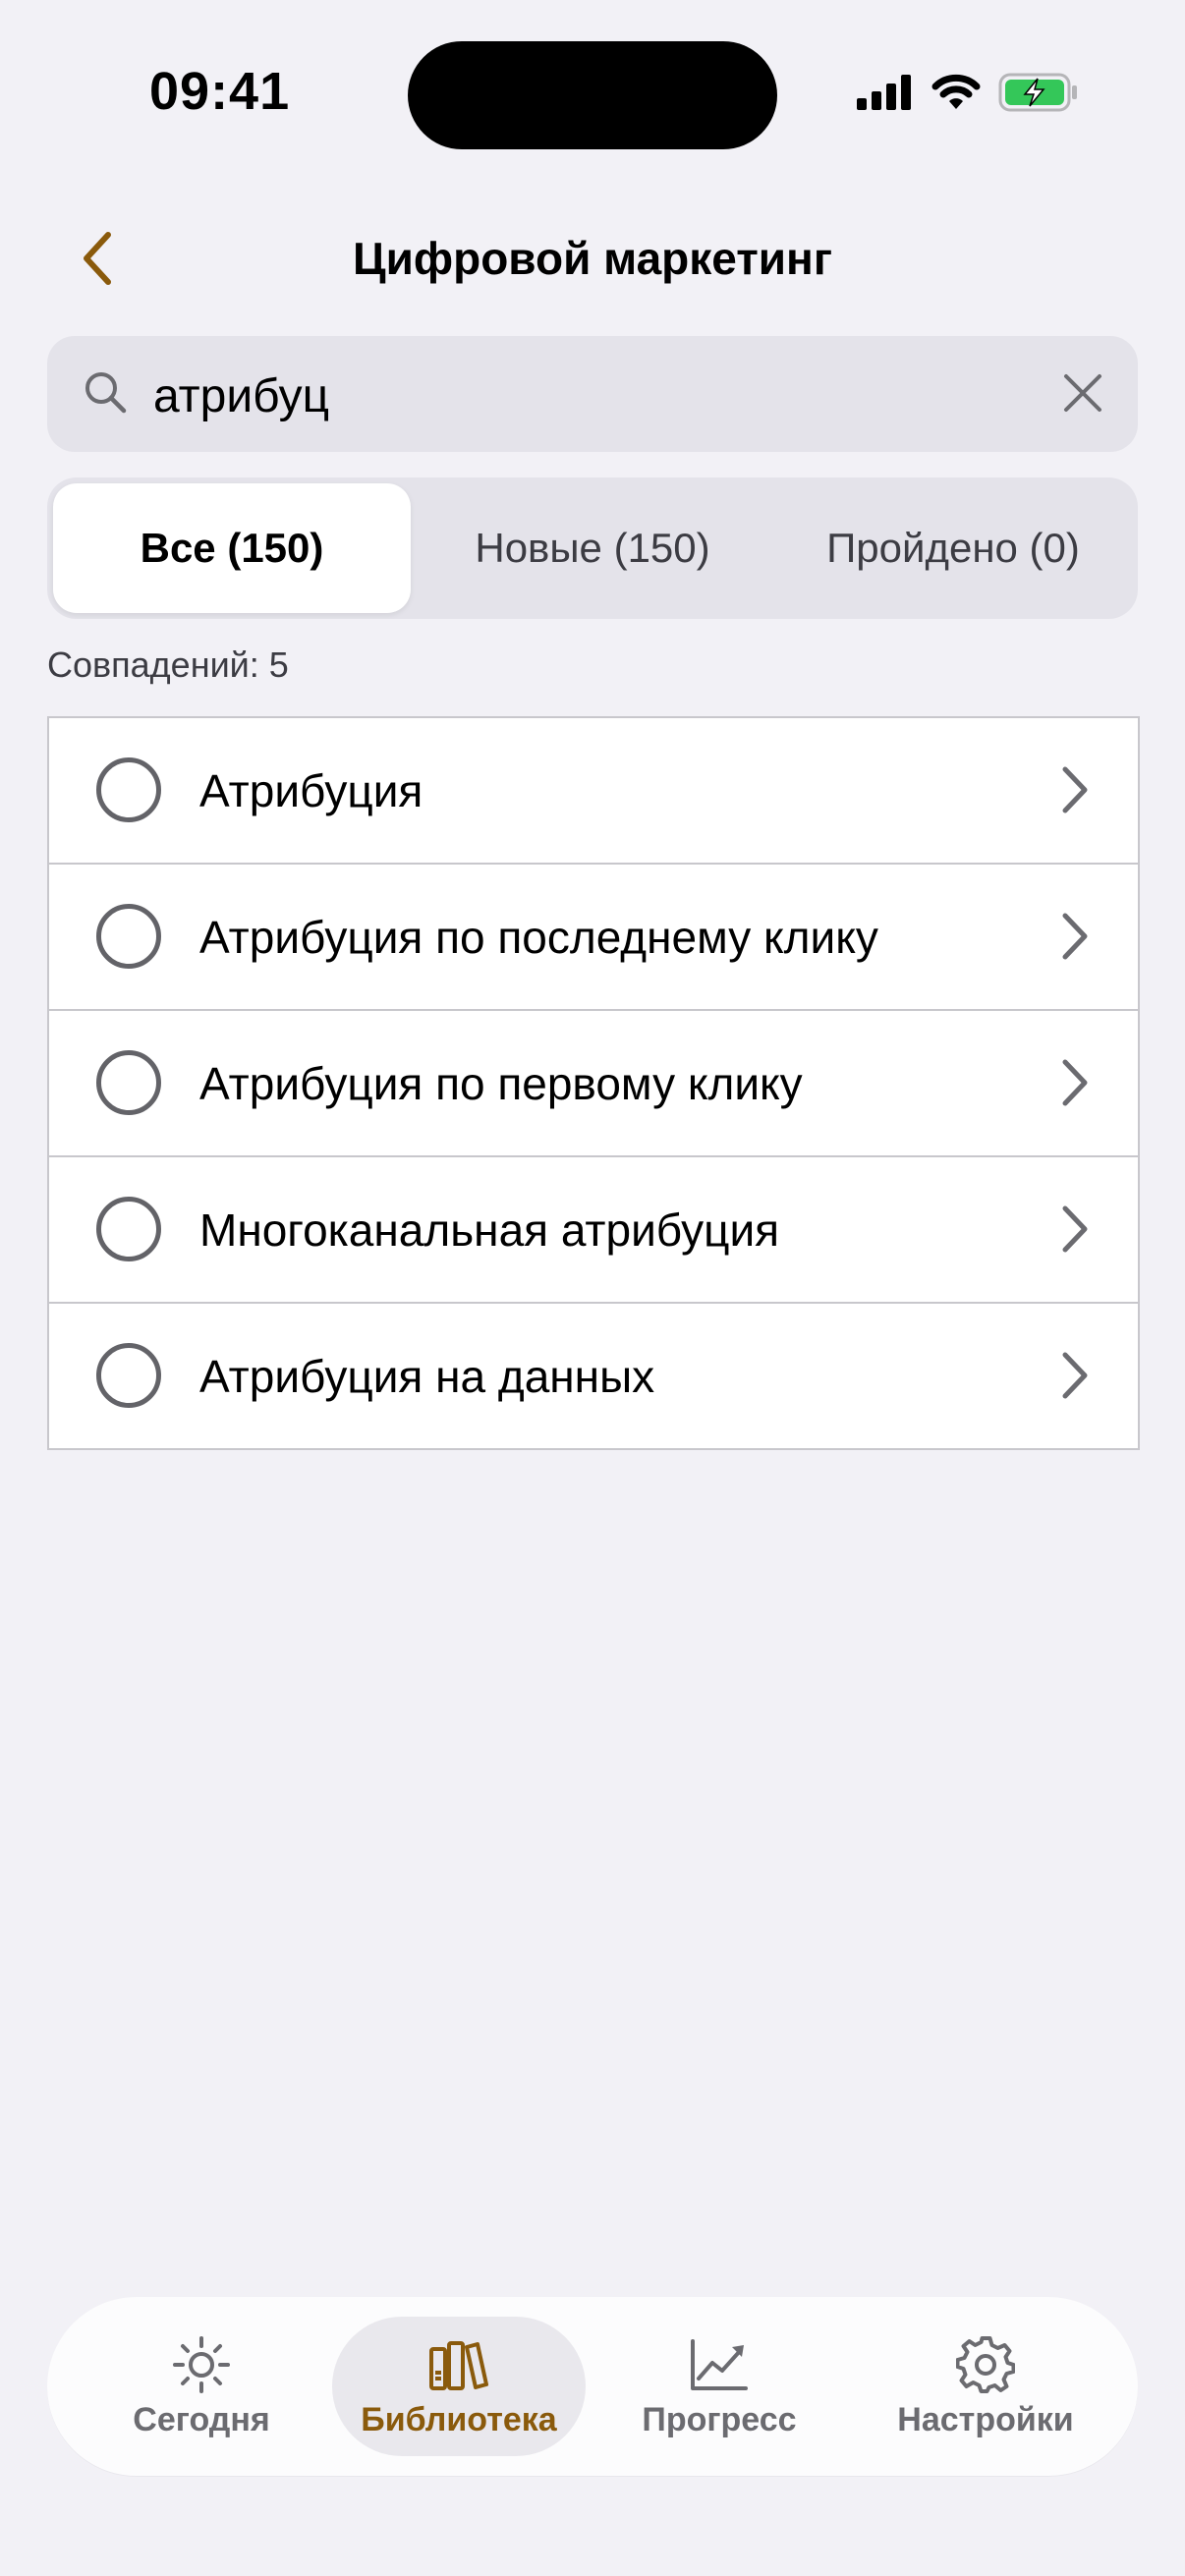 The image size is (1185, 2576). What do you see at coordinates (501, 1083) in the screenshot?
I see `list-item-label: Атрибуция по первому клику` at bounding box center [501, 1083].